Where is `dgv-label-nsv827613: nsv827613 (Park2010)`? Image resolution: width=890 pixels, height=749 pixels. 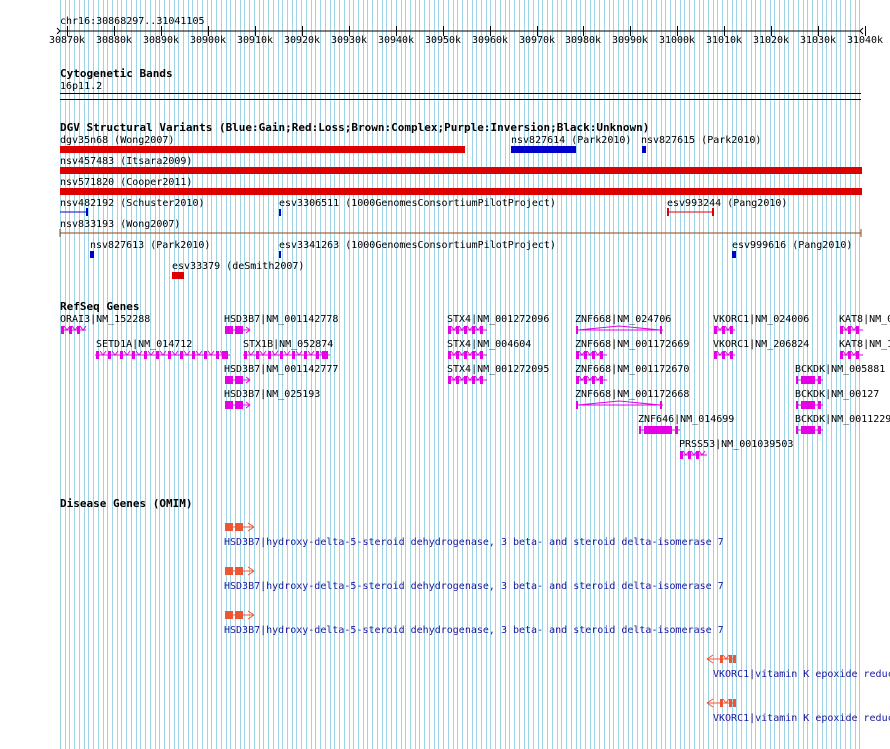 dgv-label-nsv827613: nsv827613 (Park2010) is located at coordinates (150, 245).